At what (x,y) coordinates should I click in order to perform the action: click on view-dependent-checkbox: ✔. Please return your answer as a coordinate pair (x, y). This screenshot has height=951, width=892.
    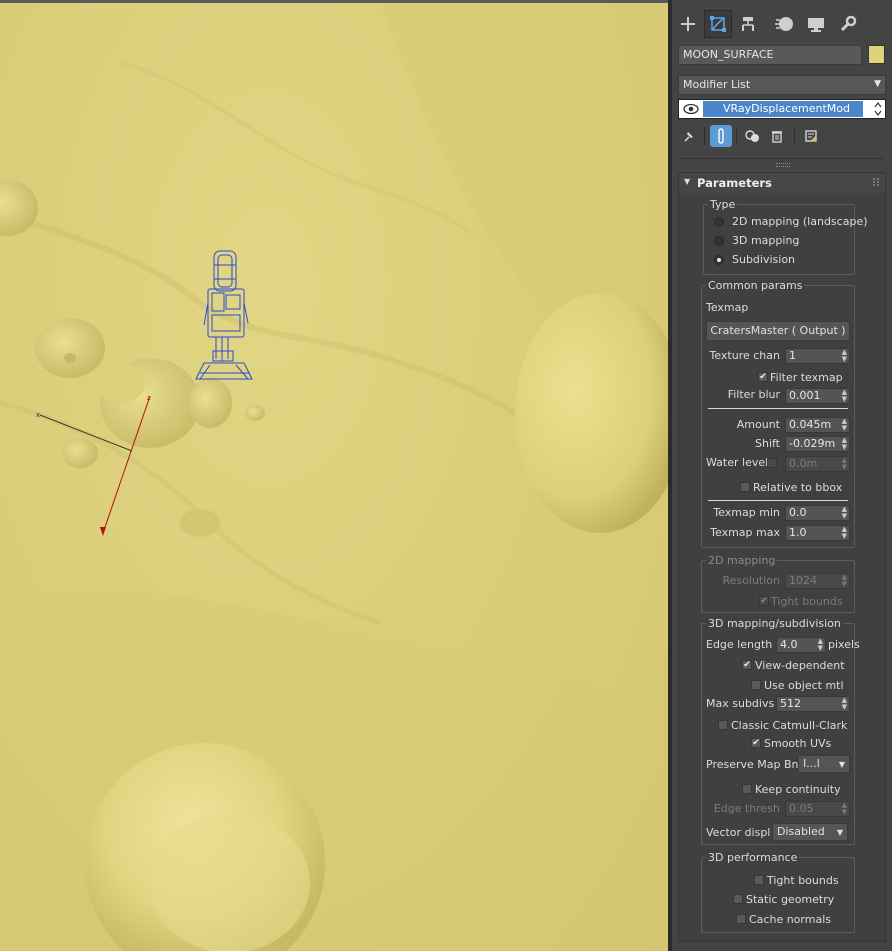
    Looking at the image, I should click on (747, 665).